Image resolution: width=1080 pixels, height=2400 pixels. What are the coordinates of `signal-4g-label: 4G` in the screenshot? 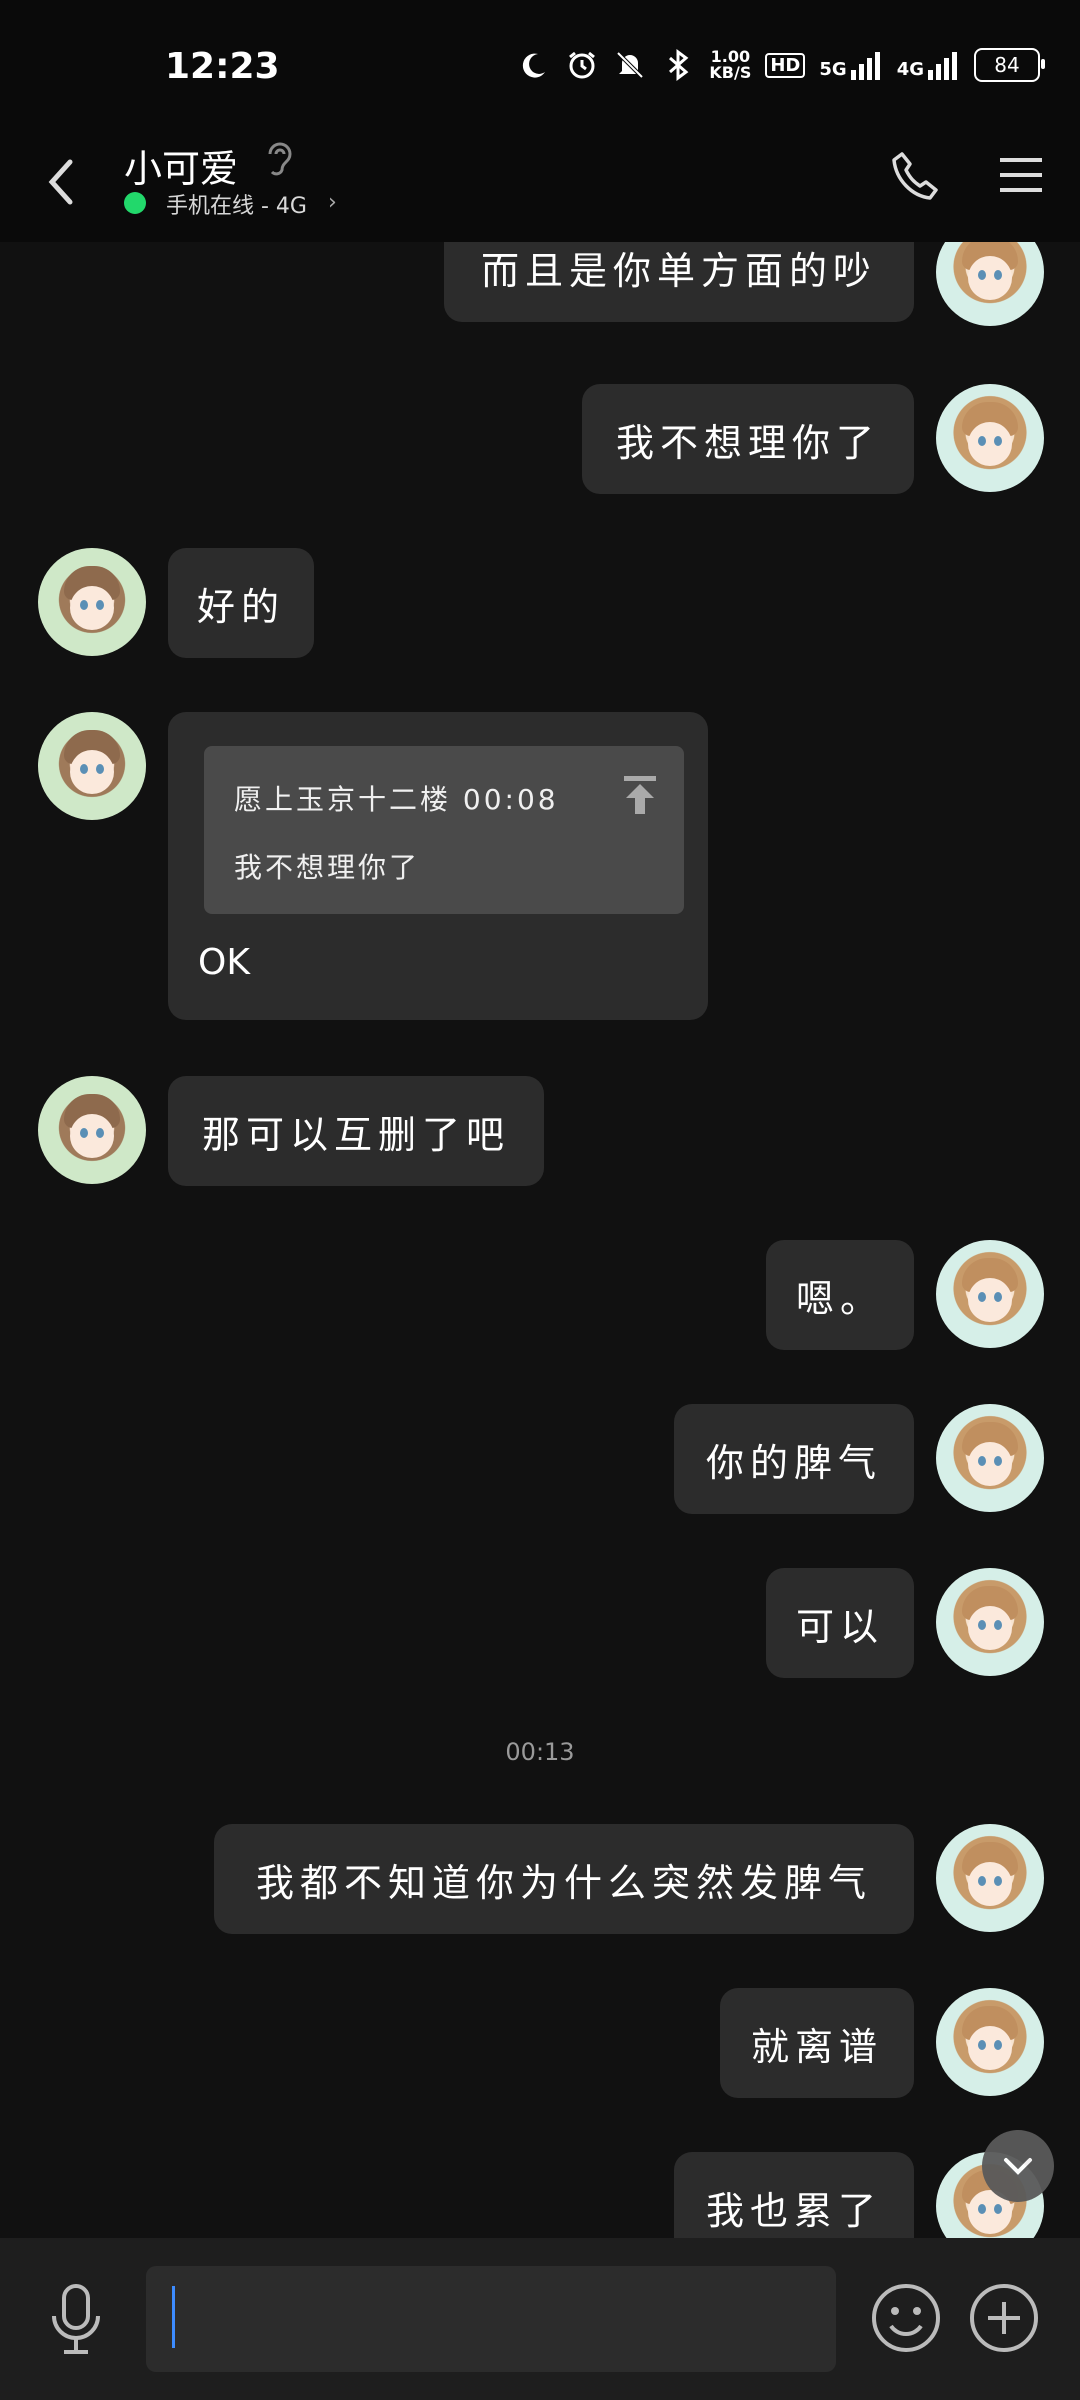 It's located at (910, 69).